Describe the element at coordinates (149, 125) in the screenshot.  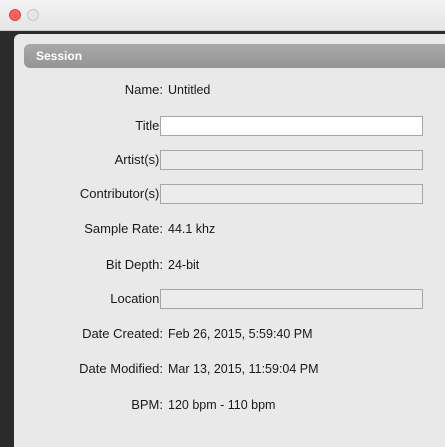
I see `title-label: Title:` at that location.